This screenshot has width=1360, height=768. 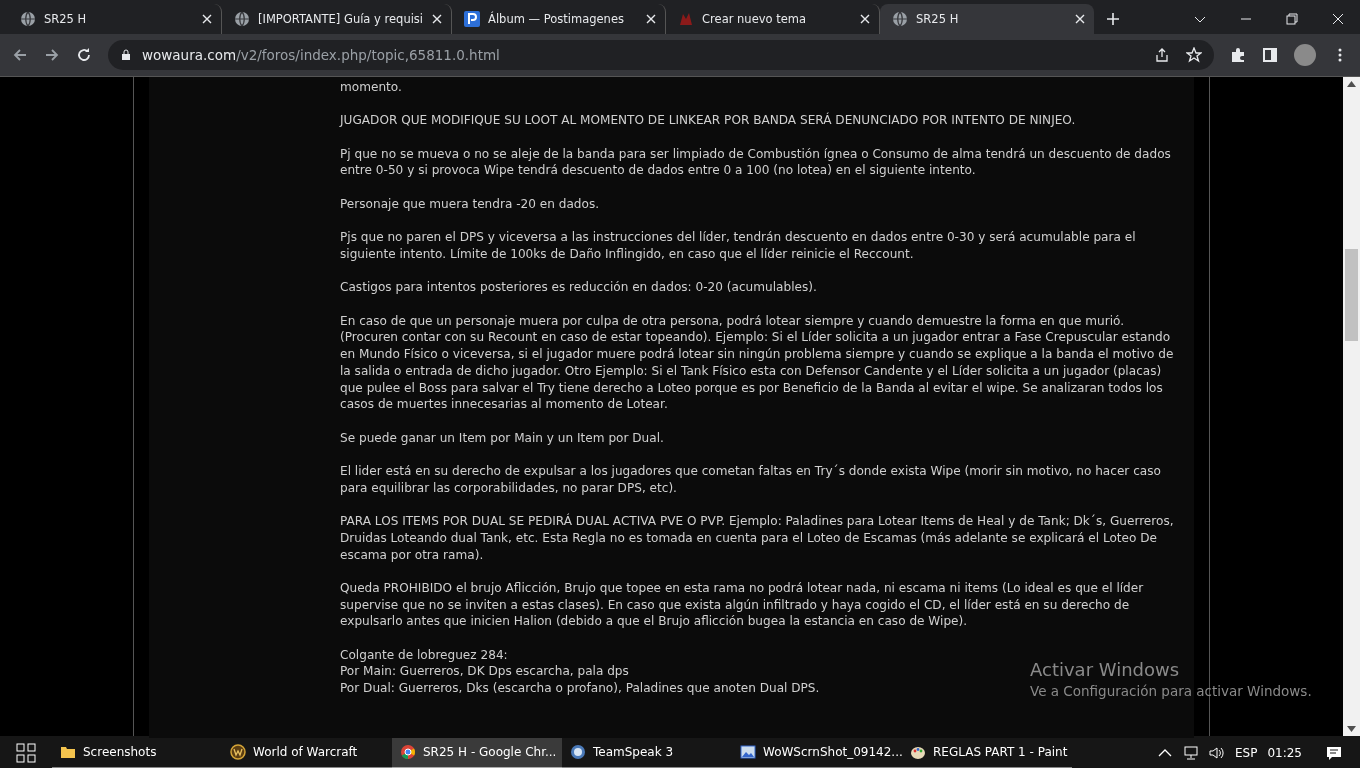 What do you see at coordinates (756, 162) in the screenshot?
I see `post-text: Pj que no se mueva o no se aleje de la banda para ser limpiado de Combustión ígnea o Consumo de alma tendrá un descuento de dados entre 0-50 y si provoca Wipe tendrá descuento de dados entre 0 a 100 (no lotea) en el siguiente intento.` at bounding box center [756, 162].